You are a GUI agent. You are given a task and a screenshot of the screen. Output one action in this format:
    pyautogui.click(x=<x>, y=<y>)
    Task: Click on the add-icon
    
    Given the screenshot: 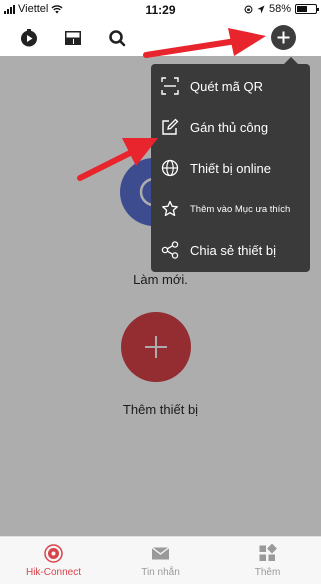 What is the action you would take?
    pyautogui.click(x=283, y=37)
    